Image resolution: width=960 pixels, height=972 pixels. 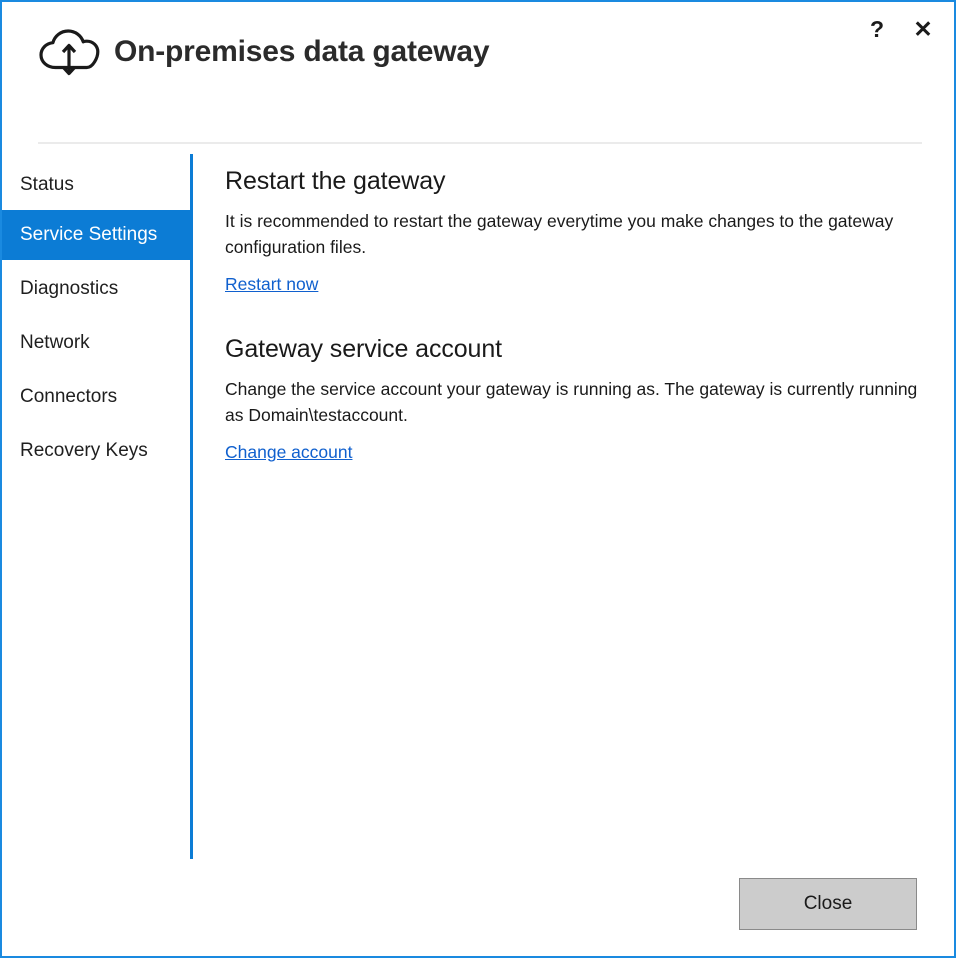 I want to click on change-account-link: Change account, so click(x=288, y=452).